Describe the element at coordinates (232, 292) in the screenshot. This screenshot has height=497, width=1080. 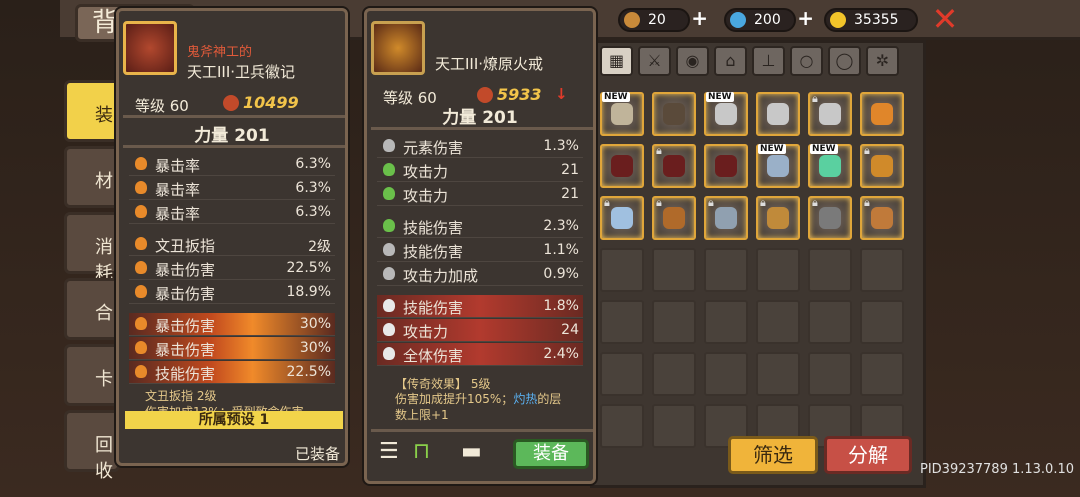
I see `stat-row: 暴击伤害 18.9%` at that location.